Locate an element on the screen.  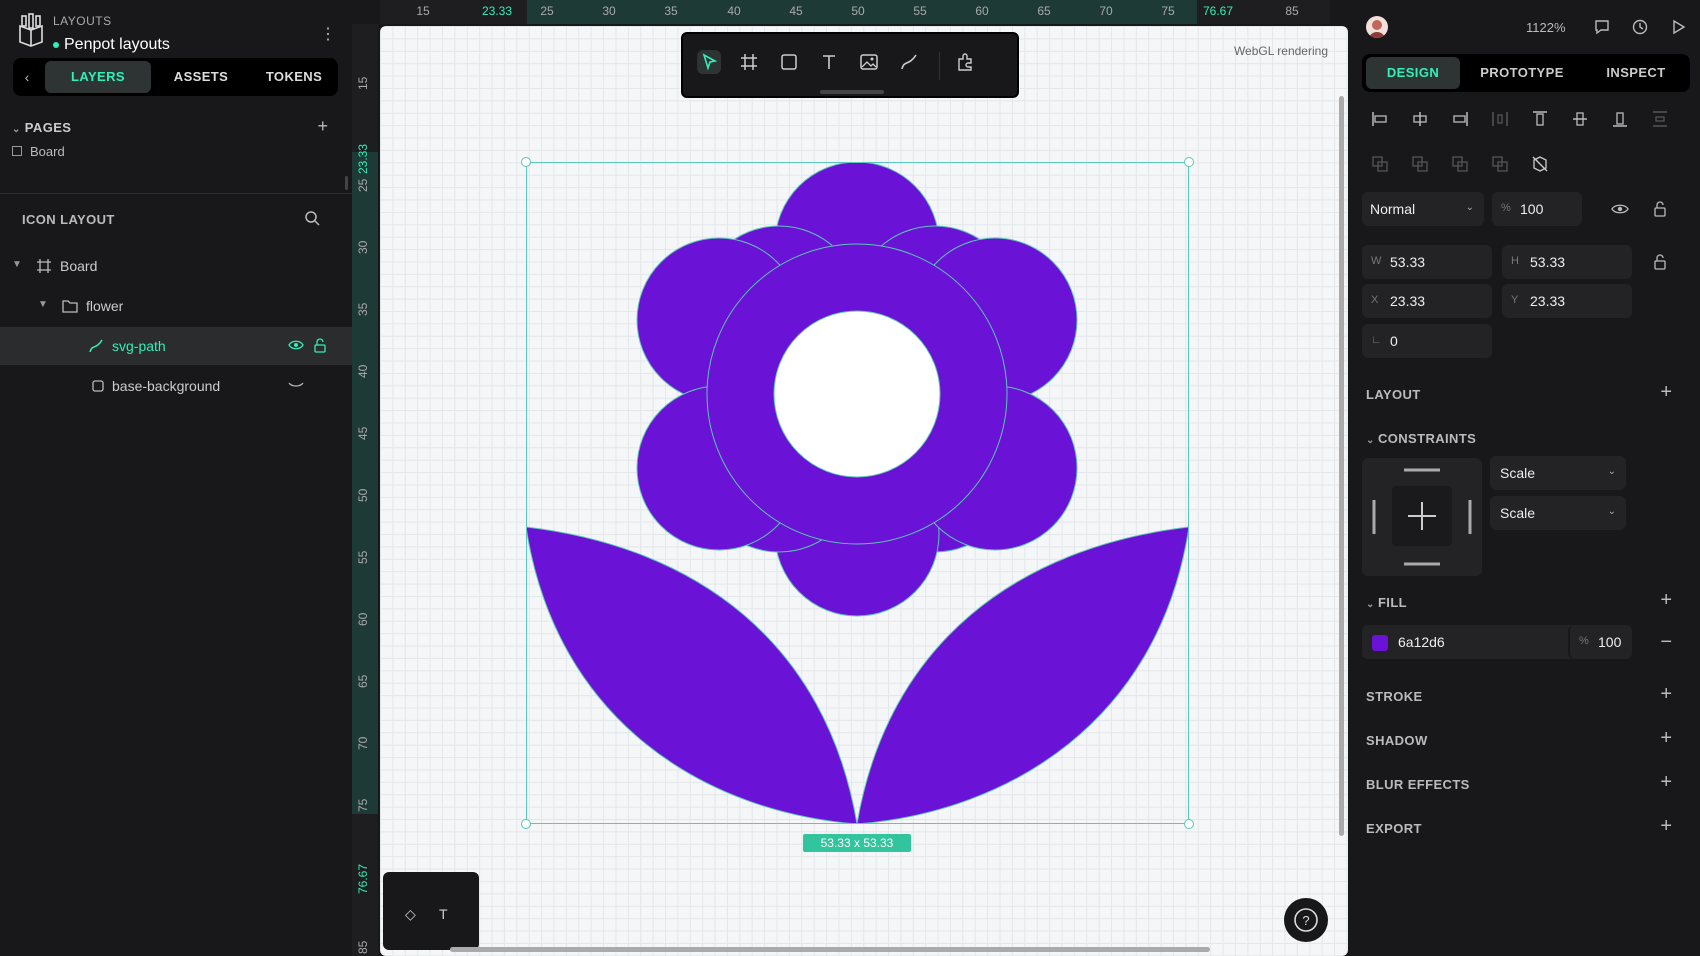
pointer-icon is located at coordinates (709, 62).